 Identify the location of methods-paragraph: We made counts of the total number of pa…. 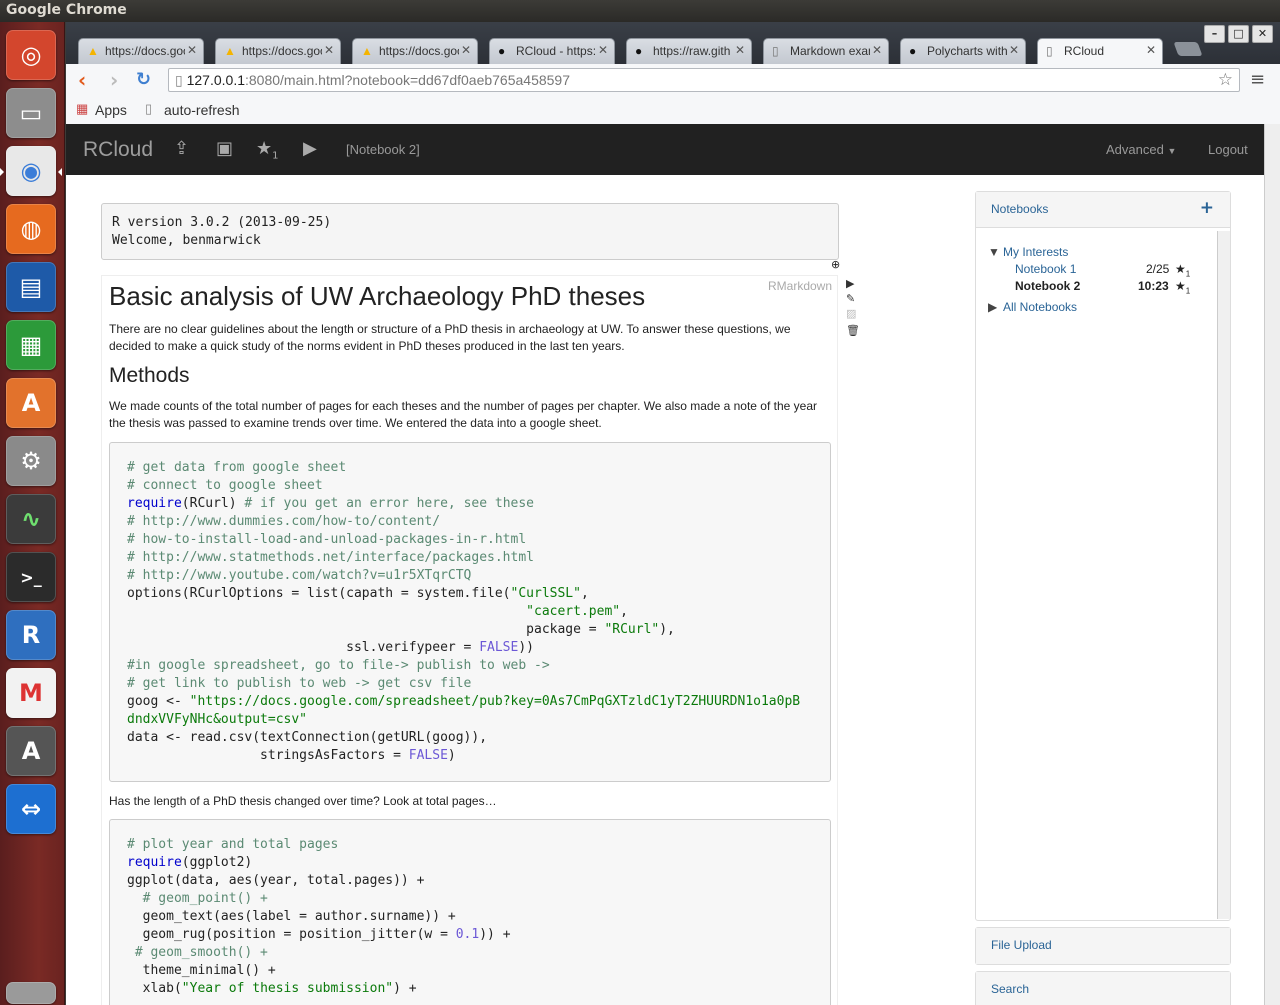
(463, 414).